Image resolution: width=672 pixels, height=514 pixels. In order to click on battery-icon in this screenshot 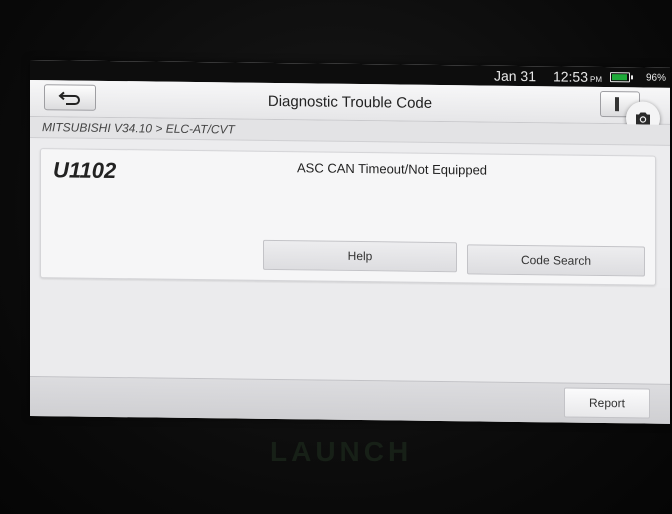, I will do `click(620, 77)`.